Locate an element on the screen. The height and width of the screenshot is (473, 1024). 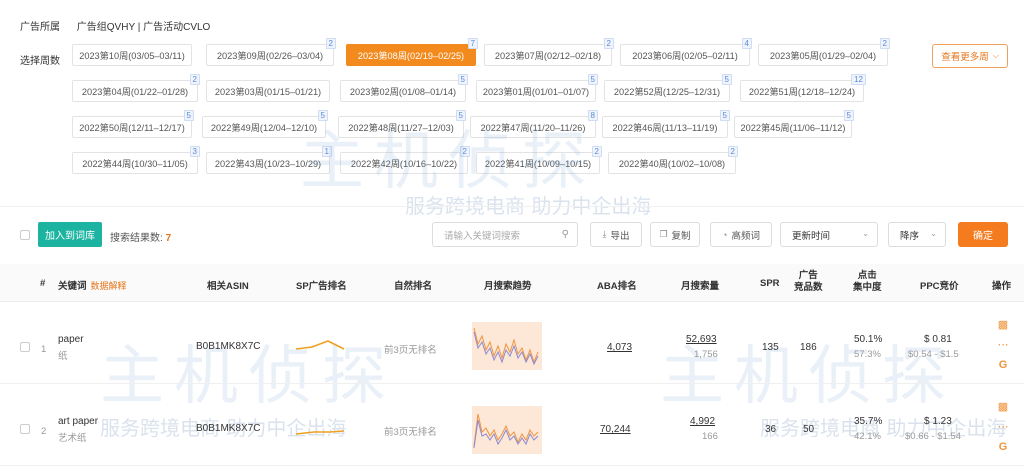
week-chip-label: 2023第07周(02/12–02/18) is located at coordinates (548, 56).